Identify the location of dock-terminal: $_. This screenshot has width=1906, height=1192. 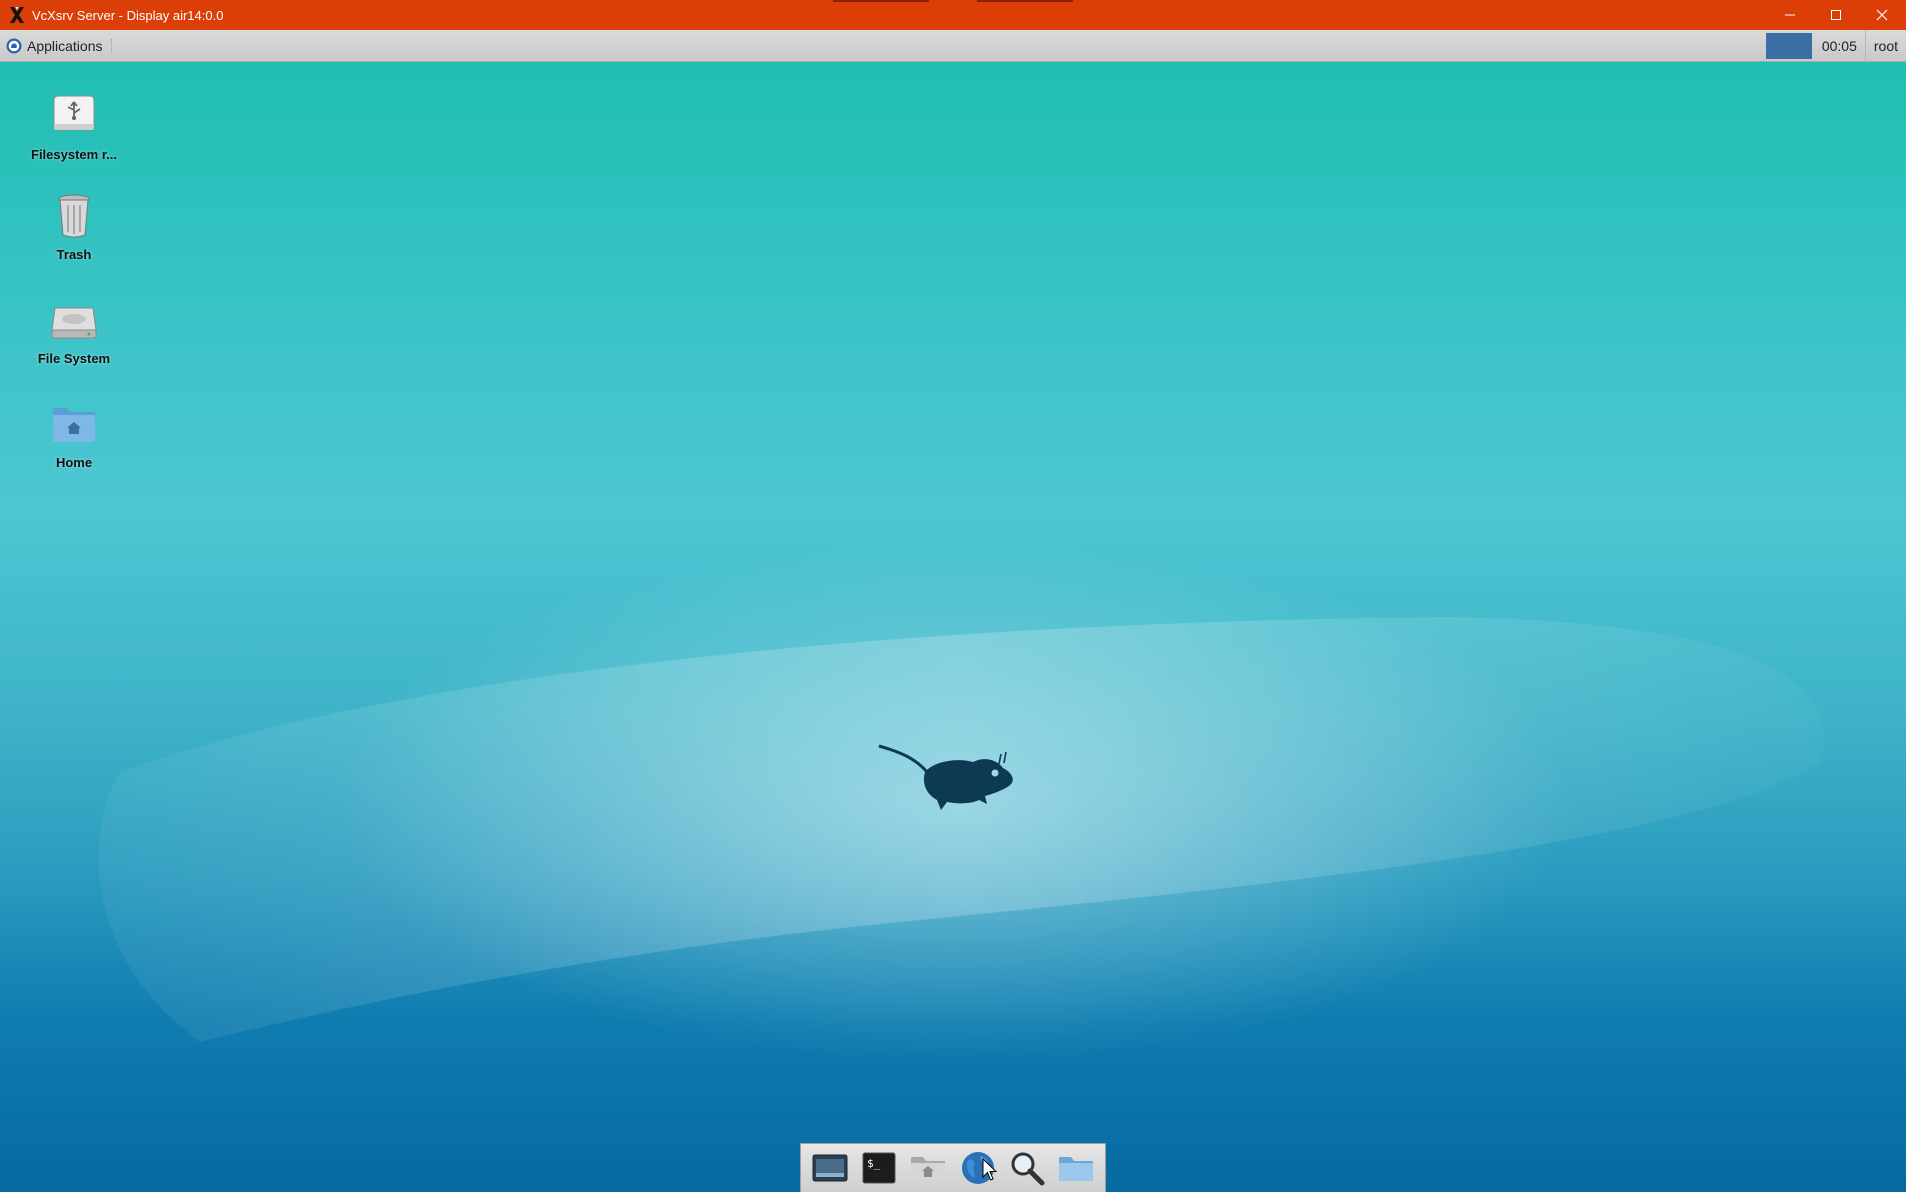
(879, 1168).